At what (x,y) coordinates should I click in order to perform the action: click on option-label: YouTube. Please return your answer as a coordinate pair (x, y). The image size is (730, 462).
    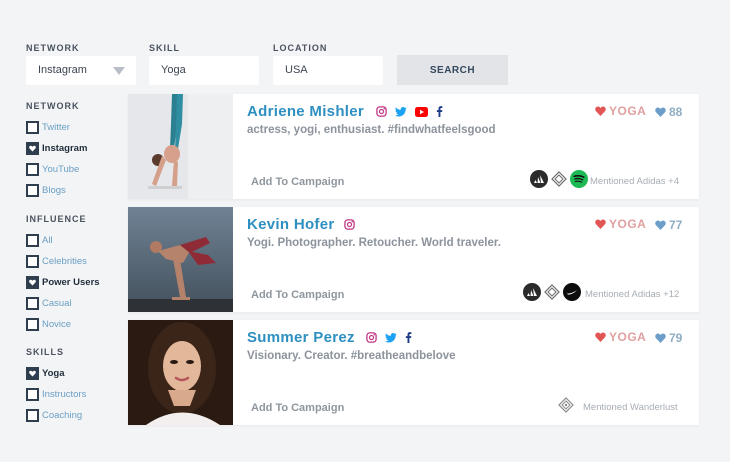
    Looking at the image, I should click on (61, 169).